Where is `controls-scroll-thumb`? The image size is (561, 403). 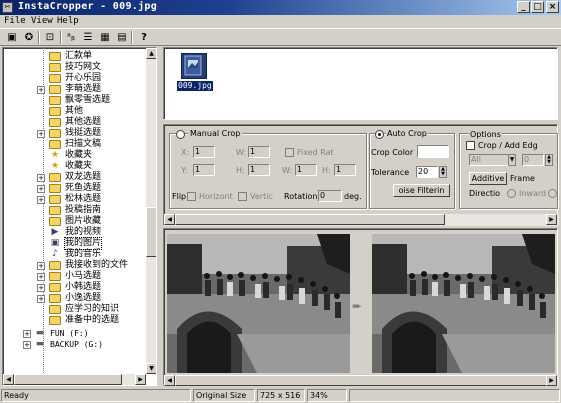 controls-scroll-thumb is located at coordinates (310, 219).